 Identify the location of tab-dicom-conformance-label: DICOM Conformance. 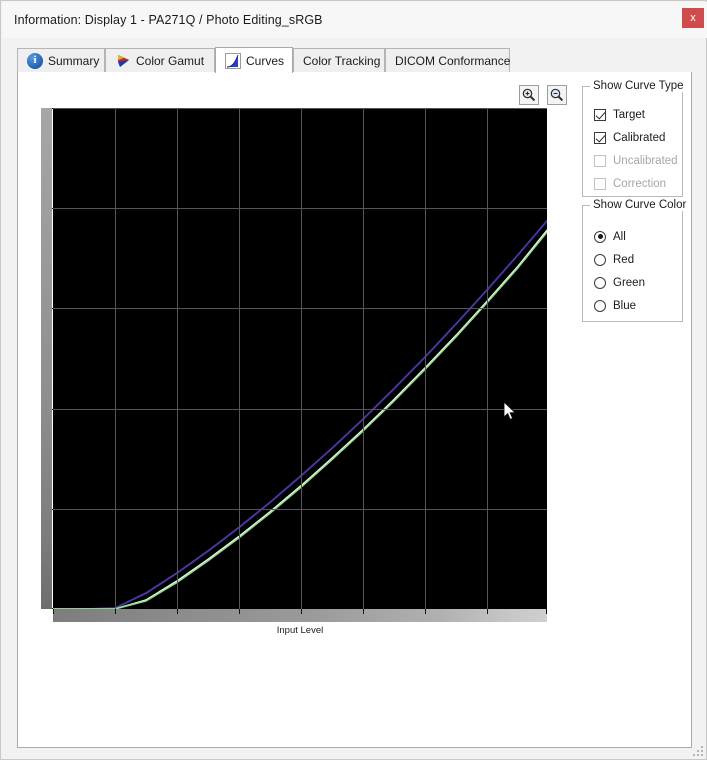
(453, 61).